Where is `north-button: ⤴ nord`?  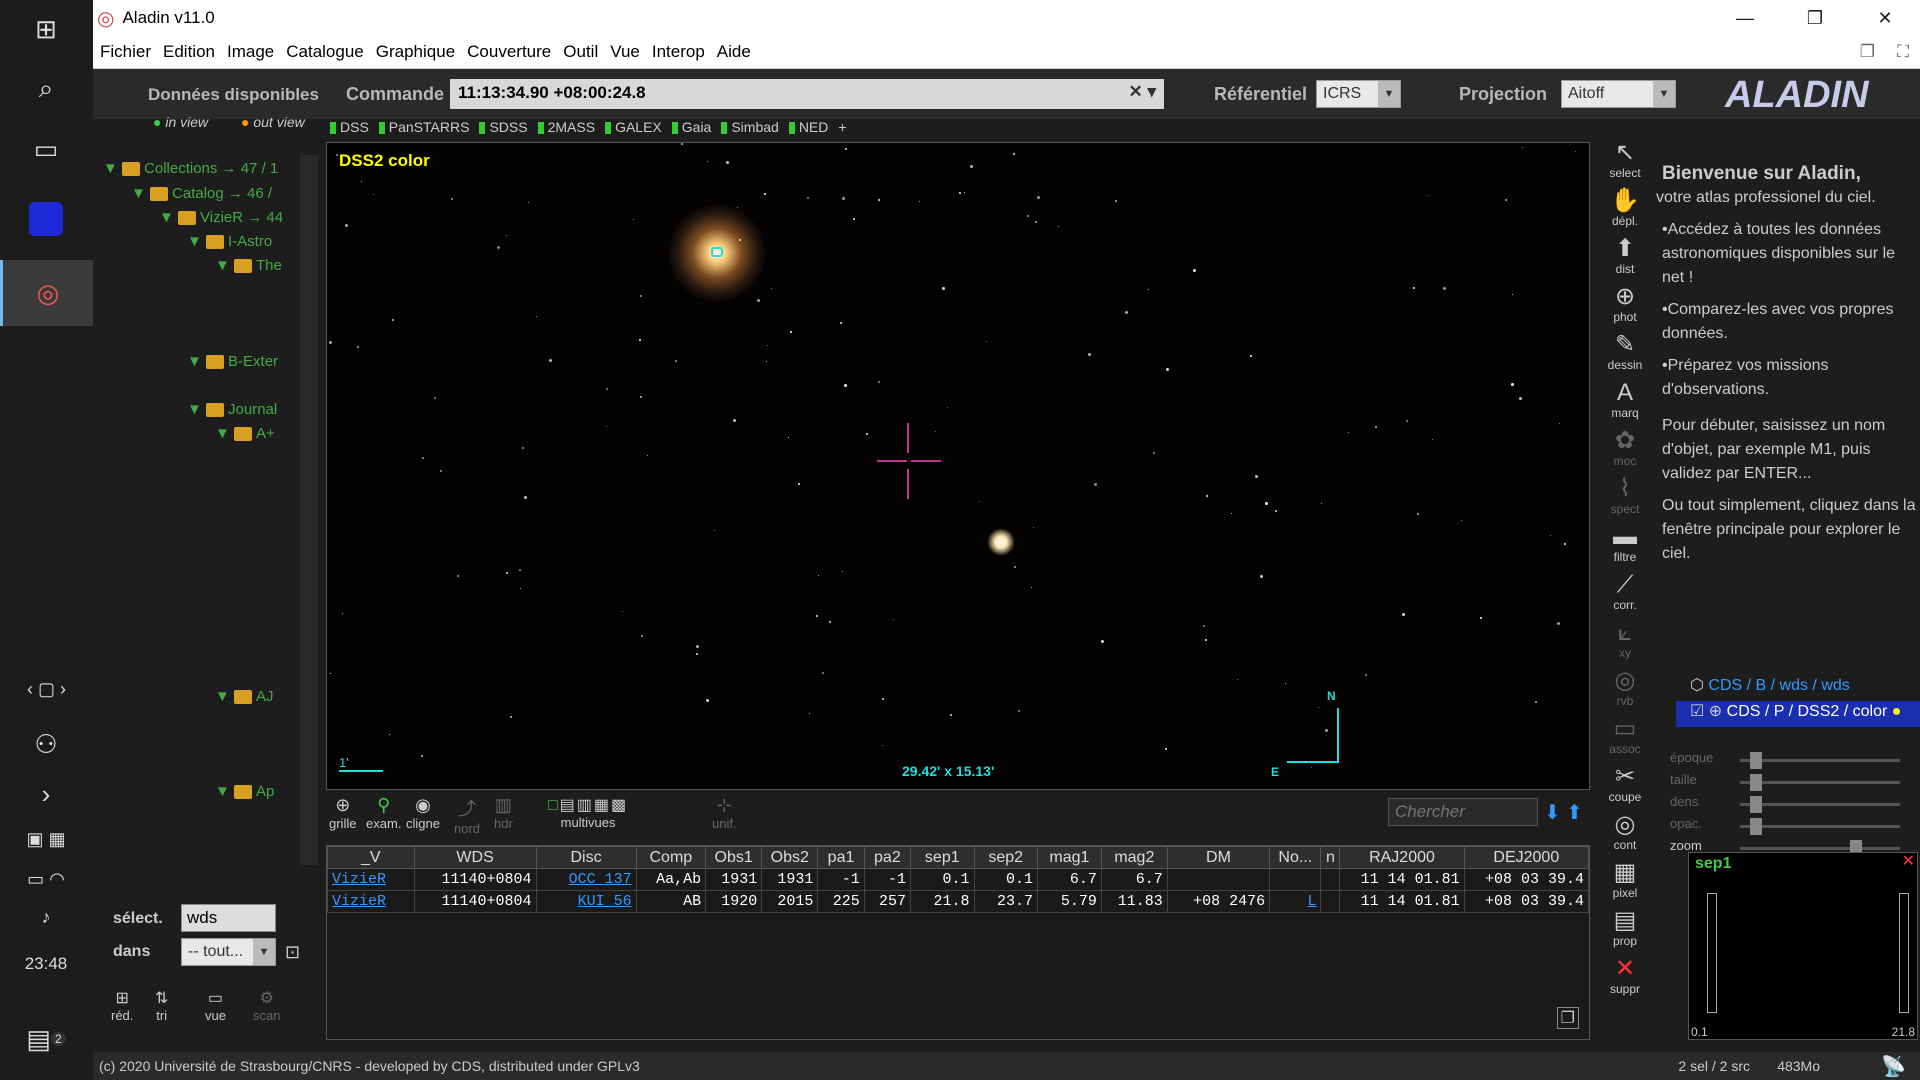 north-button: ⤴ nord is located at coordinates (467, 815).